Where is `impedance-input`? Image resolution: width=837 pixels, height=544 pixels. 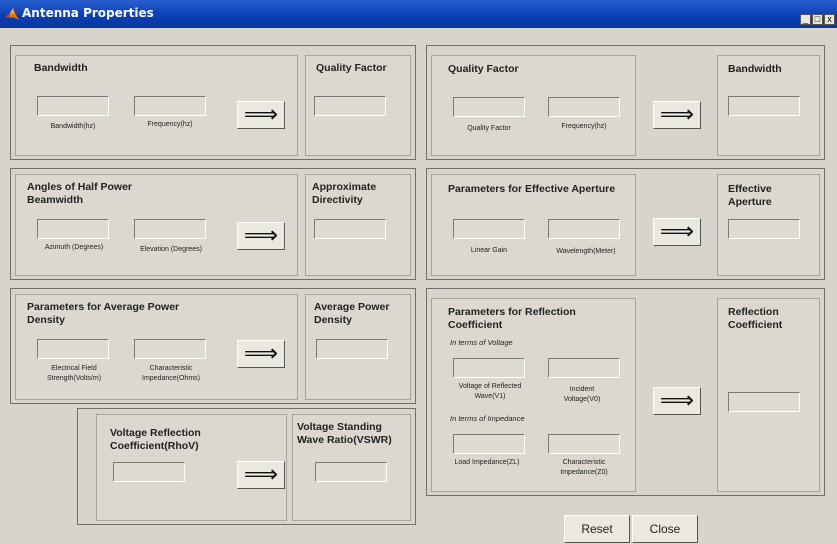
impedance-input is located at coordinates (170, 349).